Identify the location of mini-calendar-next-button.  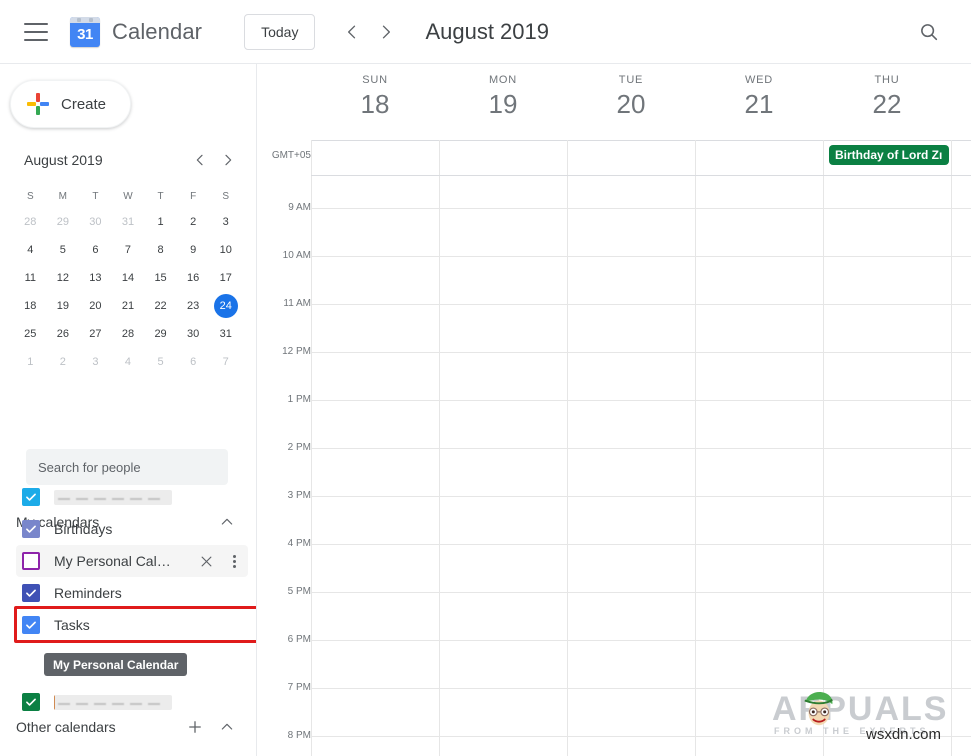
(228, 160).